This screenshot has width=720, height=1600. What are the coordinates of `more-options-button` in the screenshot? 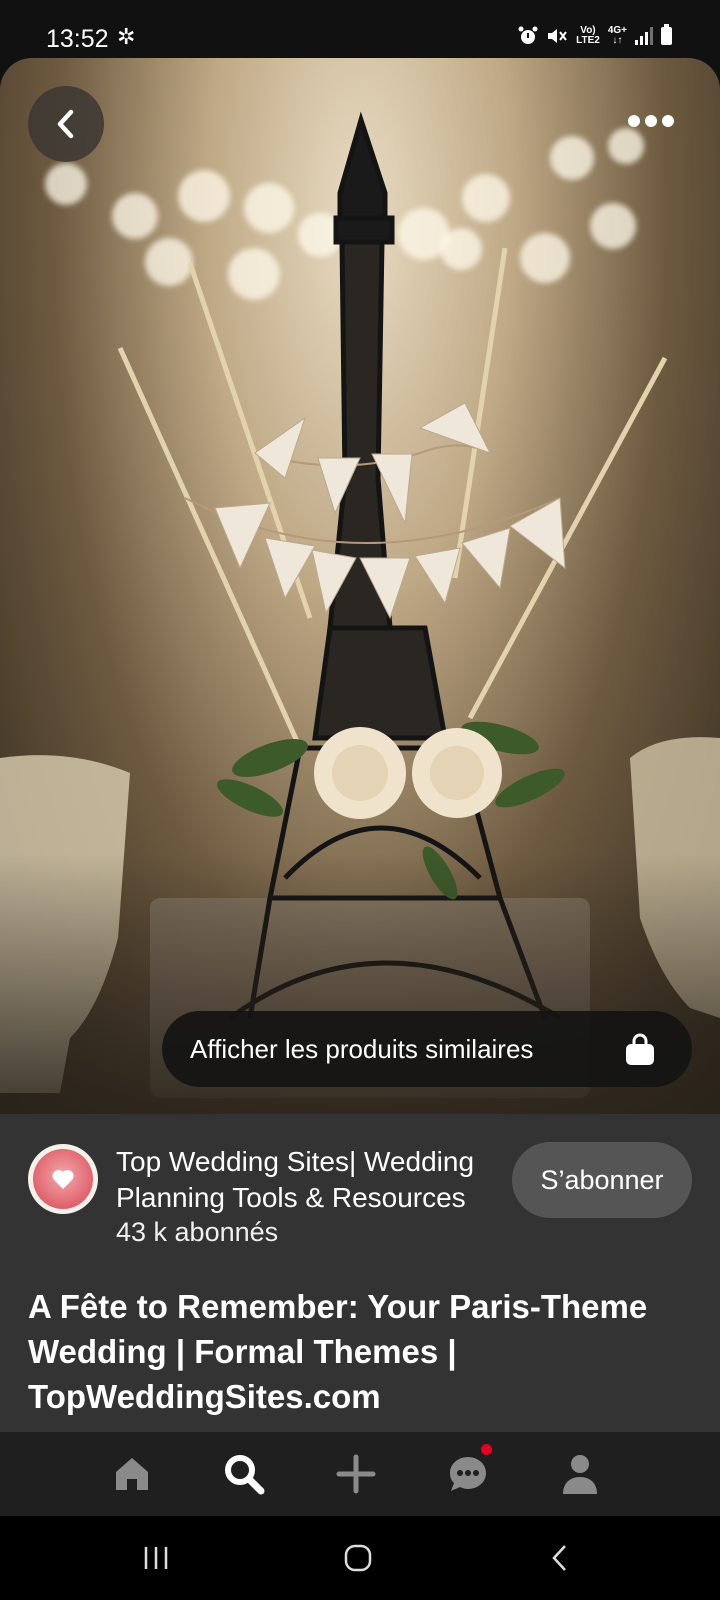 It's located at (651, 120).